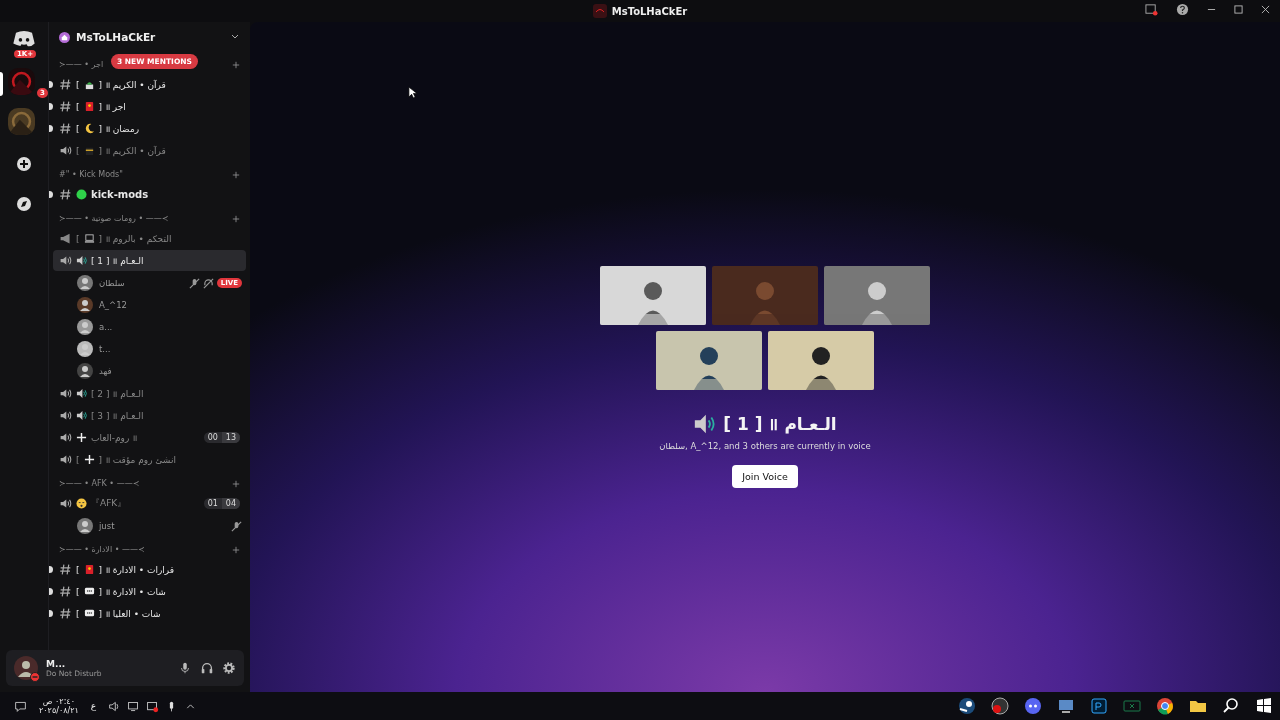 The image size is (1280, 720). Describe the element at coordinates (208, 283) in the screenshot. I see `deafened-icon` at that location.